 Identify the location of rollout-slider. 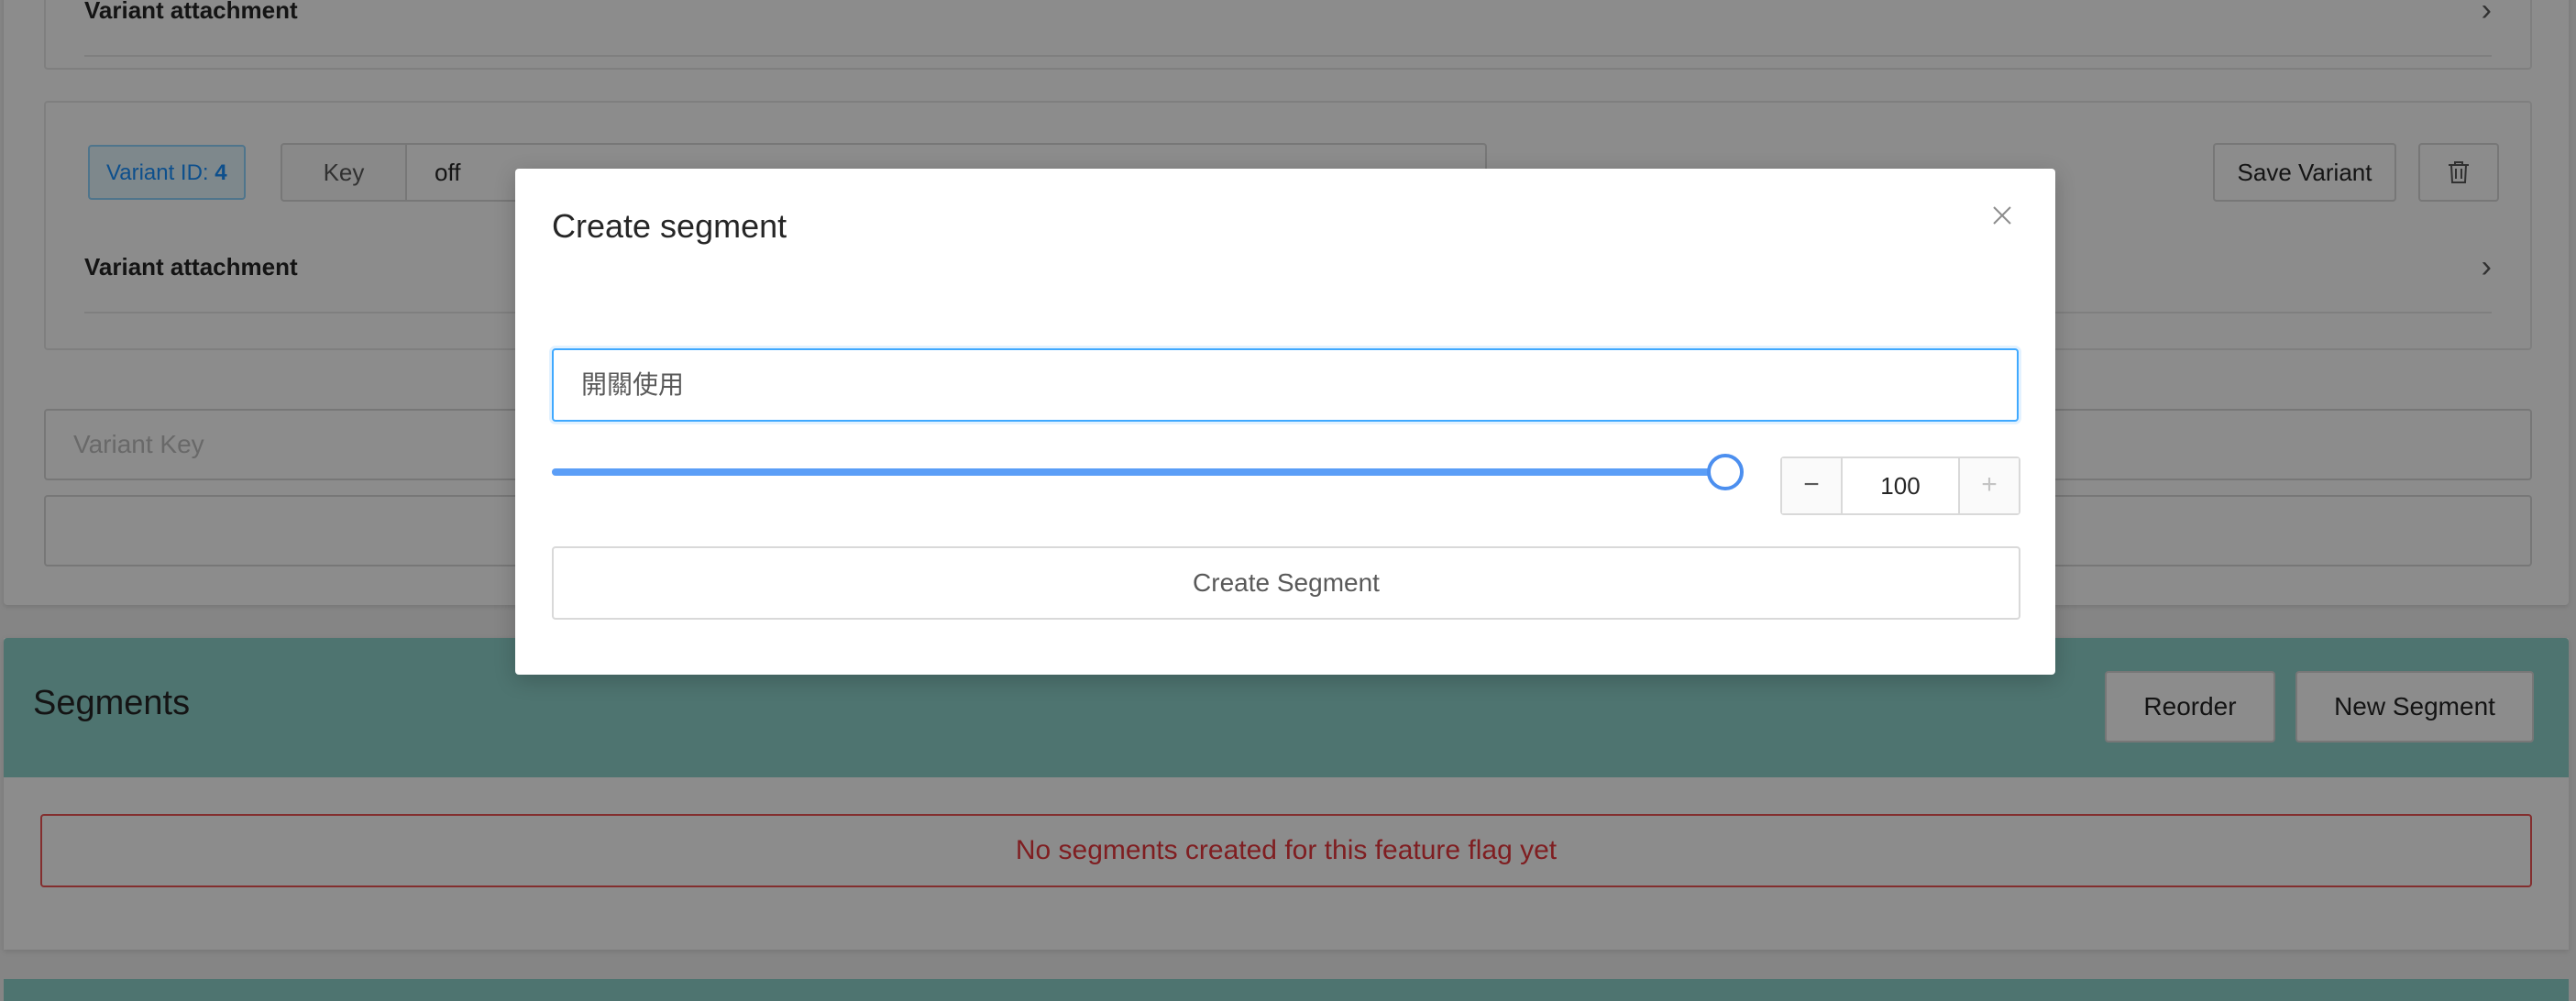
(1148, 472).